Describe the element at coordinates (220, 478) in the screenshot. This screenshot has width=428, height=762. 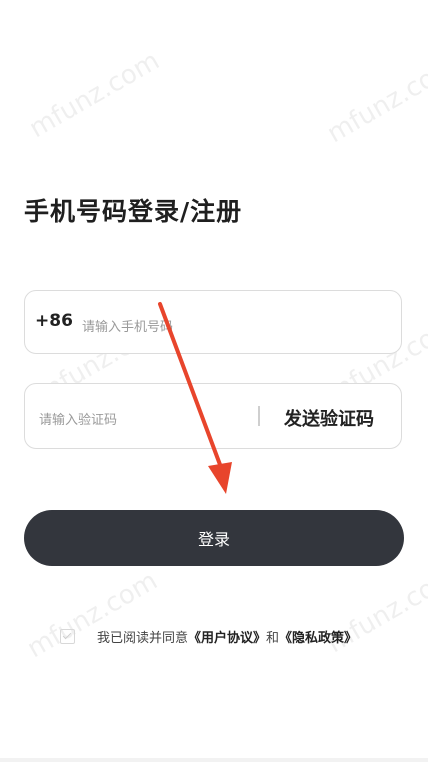
I see `arrow-head` at that location.